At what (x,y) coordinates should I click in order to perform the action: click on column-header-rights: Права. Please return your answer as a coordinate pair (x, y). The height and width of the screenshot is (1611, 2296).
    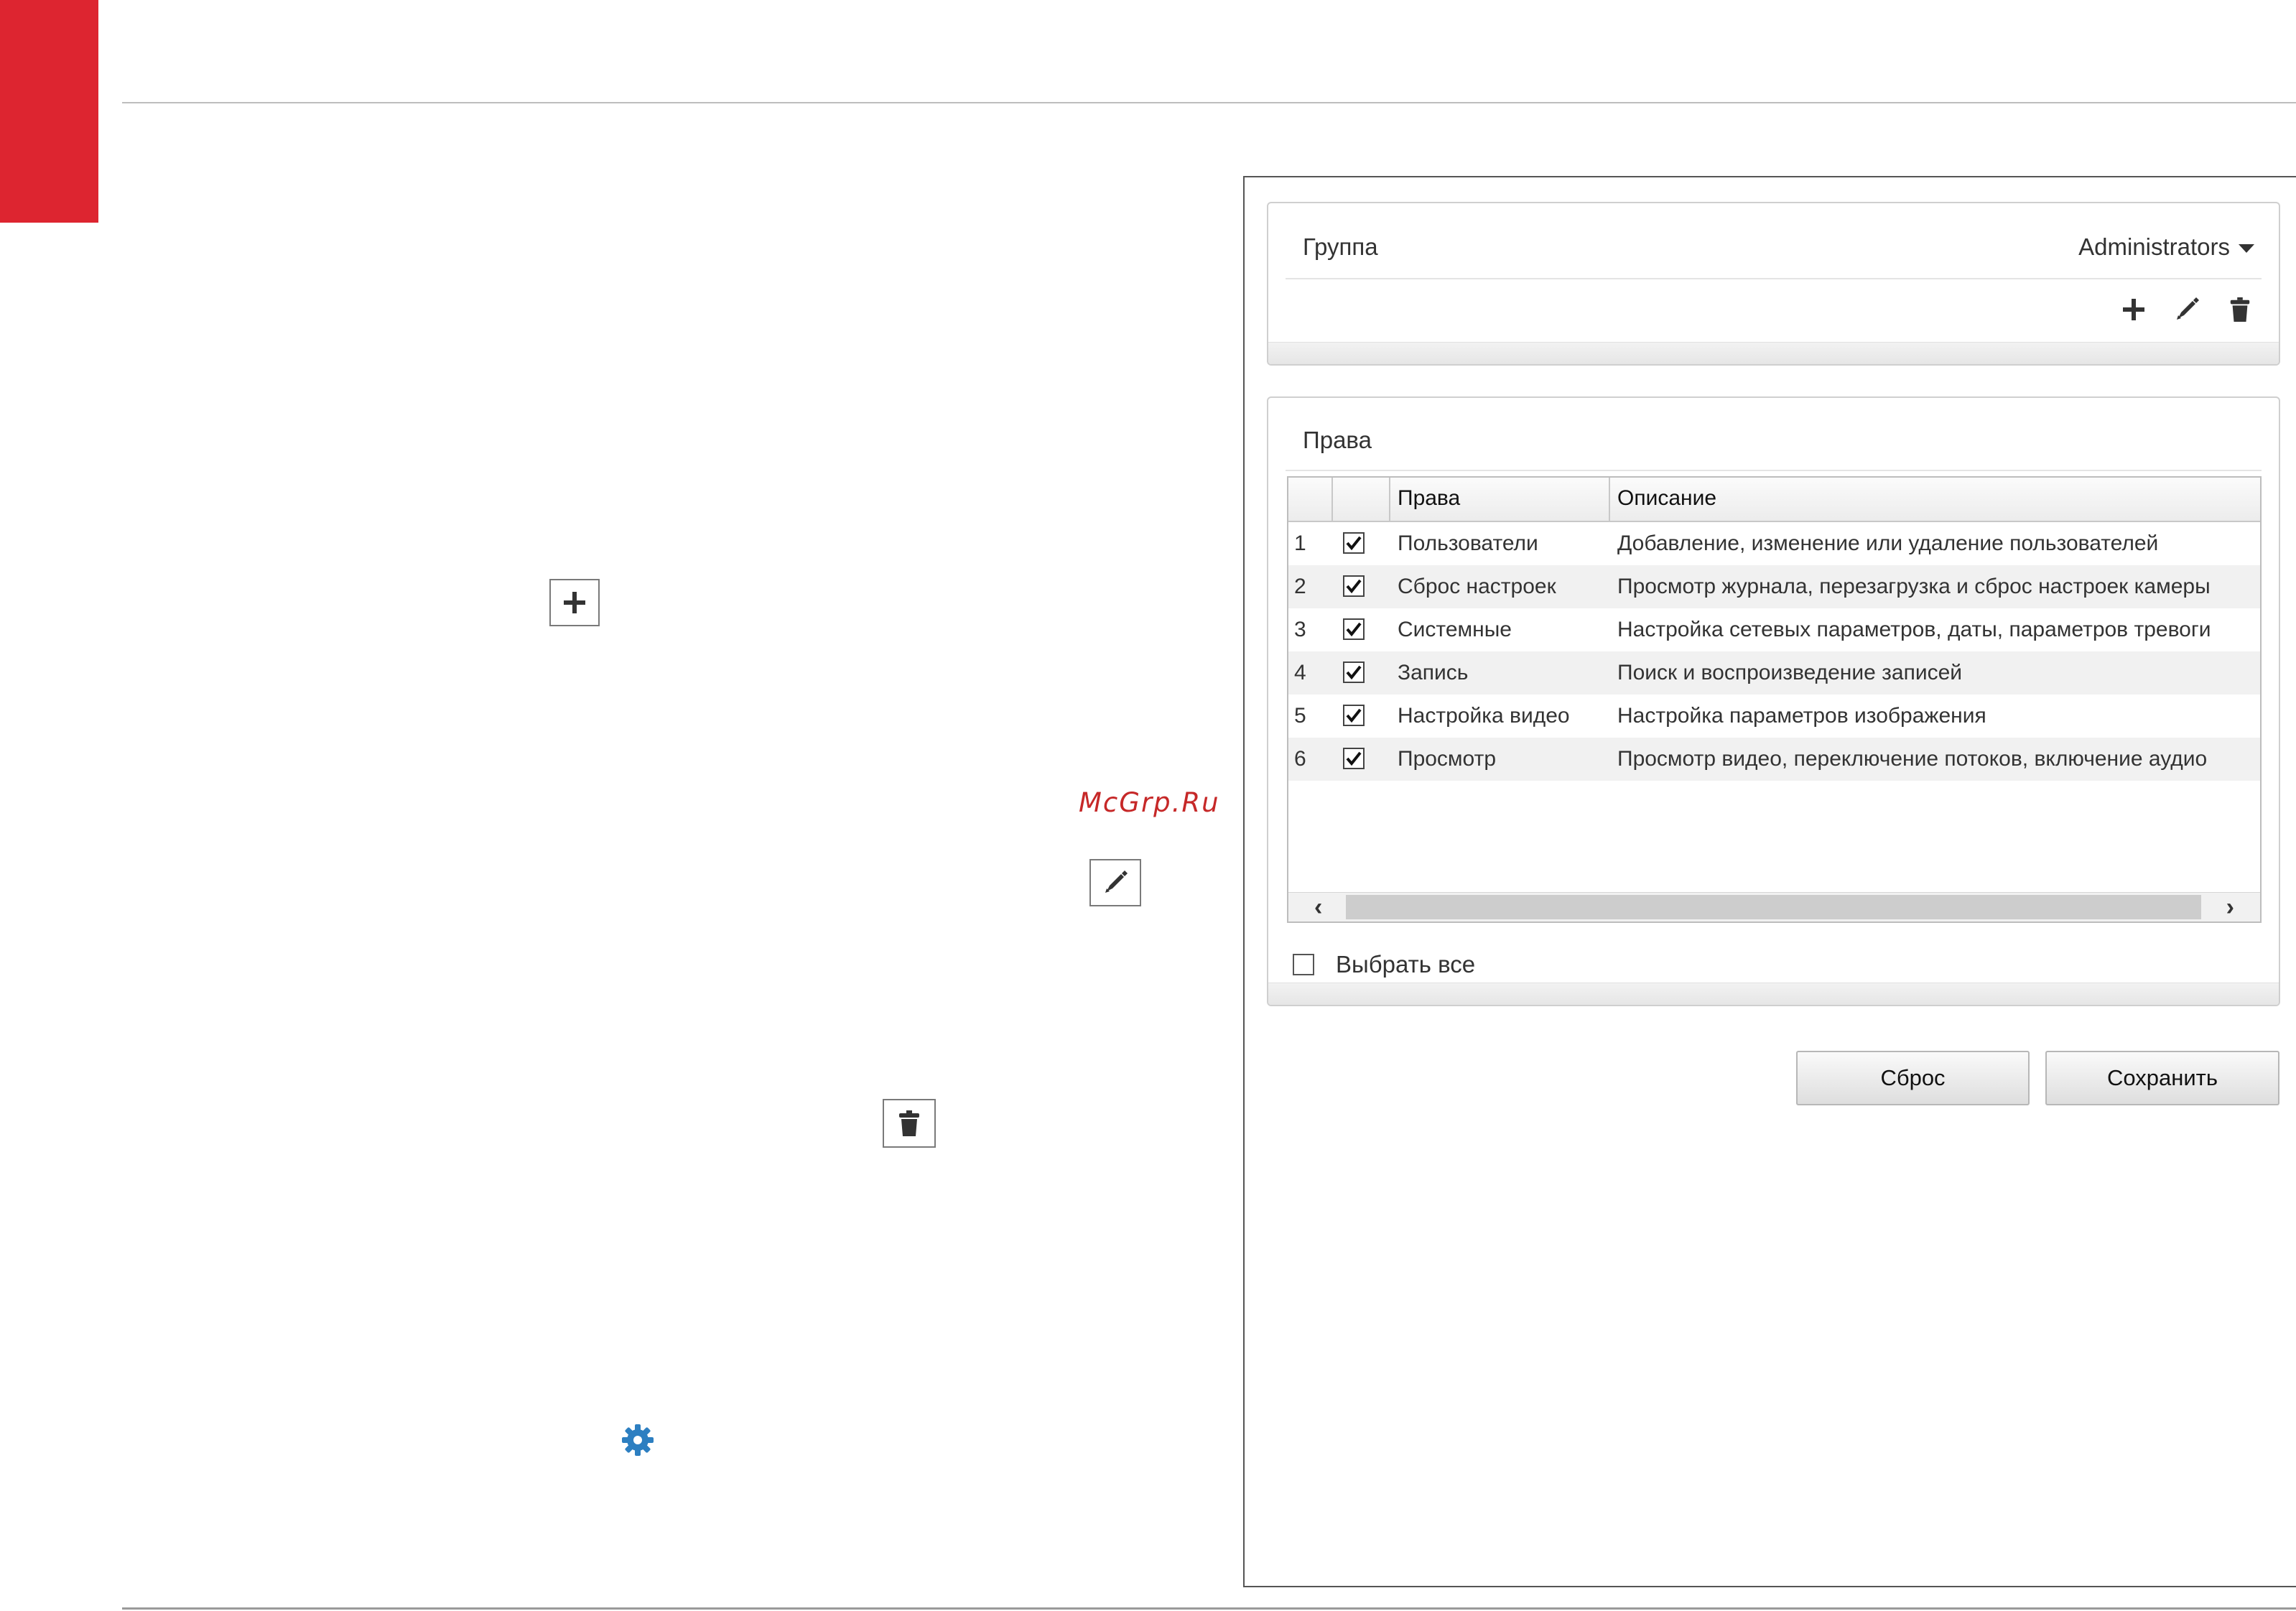
    Looking at the image, I should click on (1429, 498).